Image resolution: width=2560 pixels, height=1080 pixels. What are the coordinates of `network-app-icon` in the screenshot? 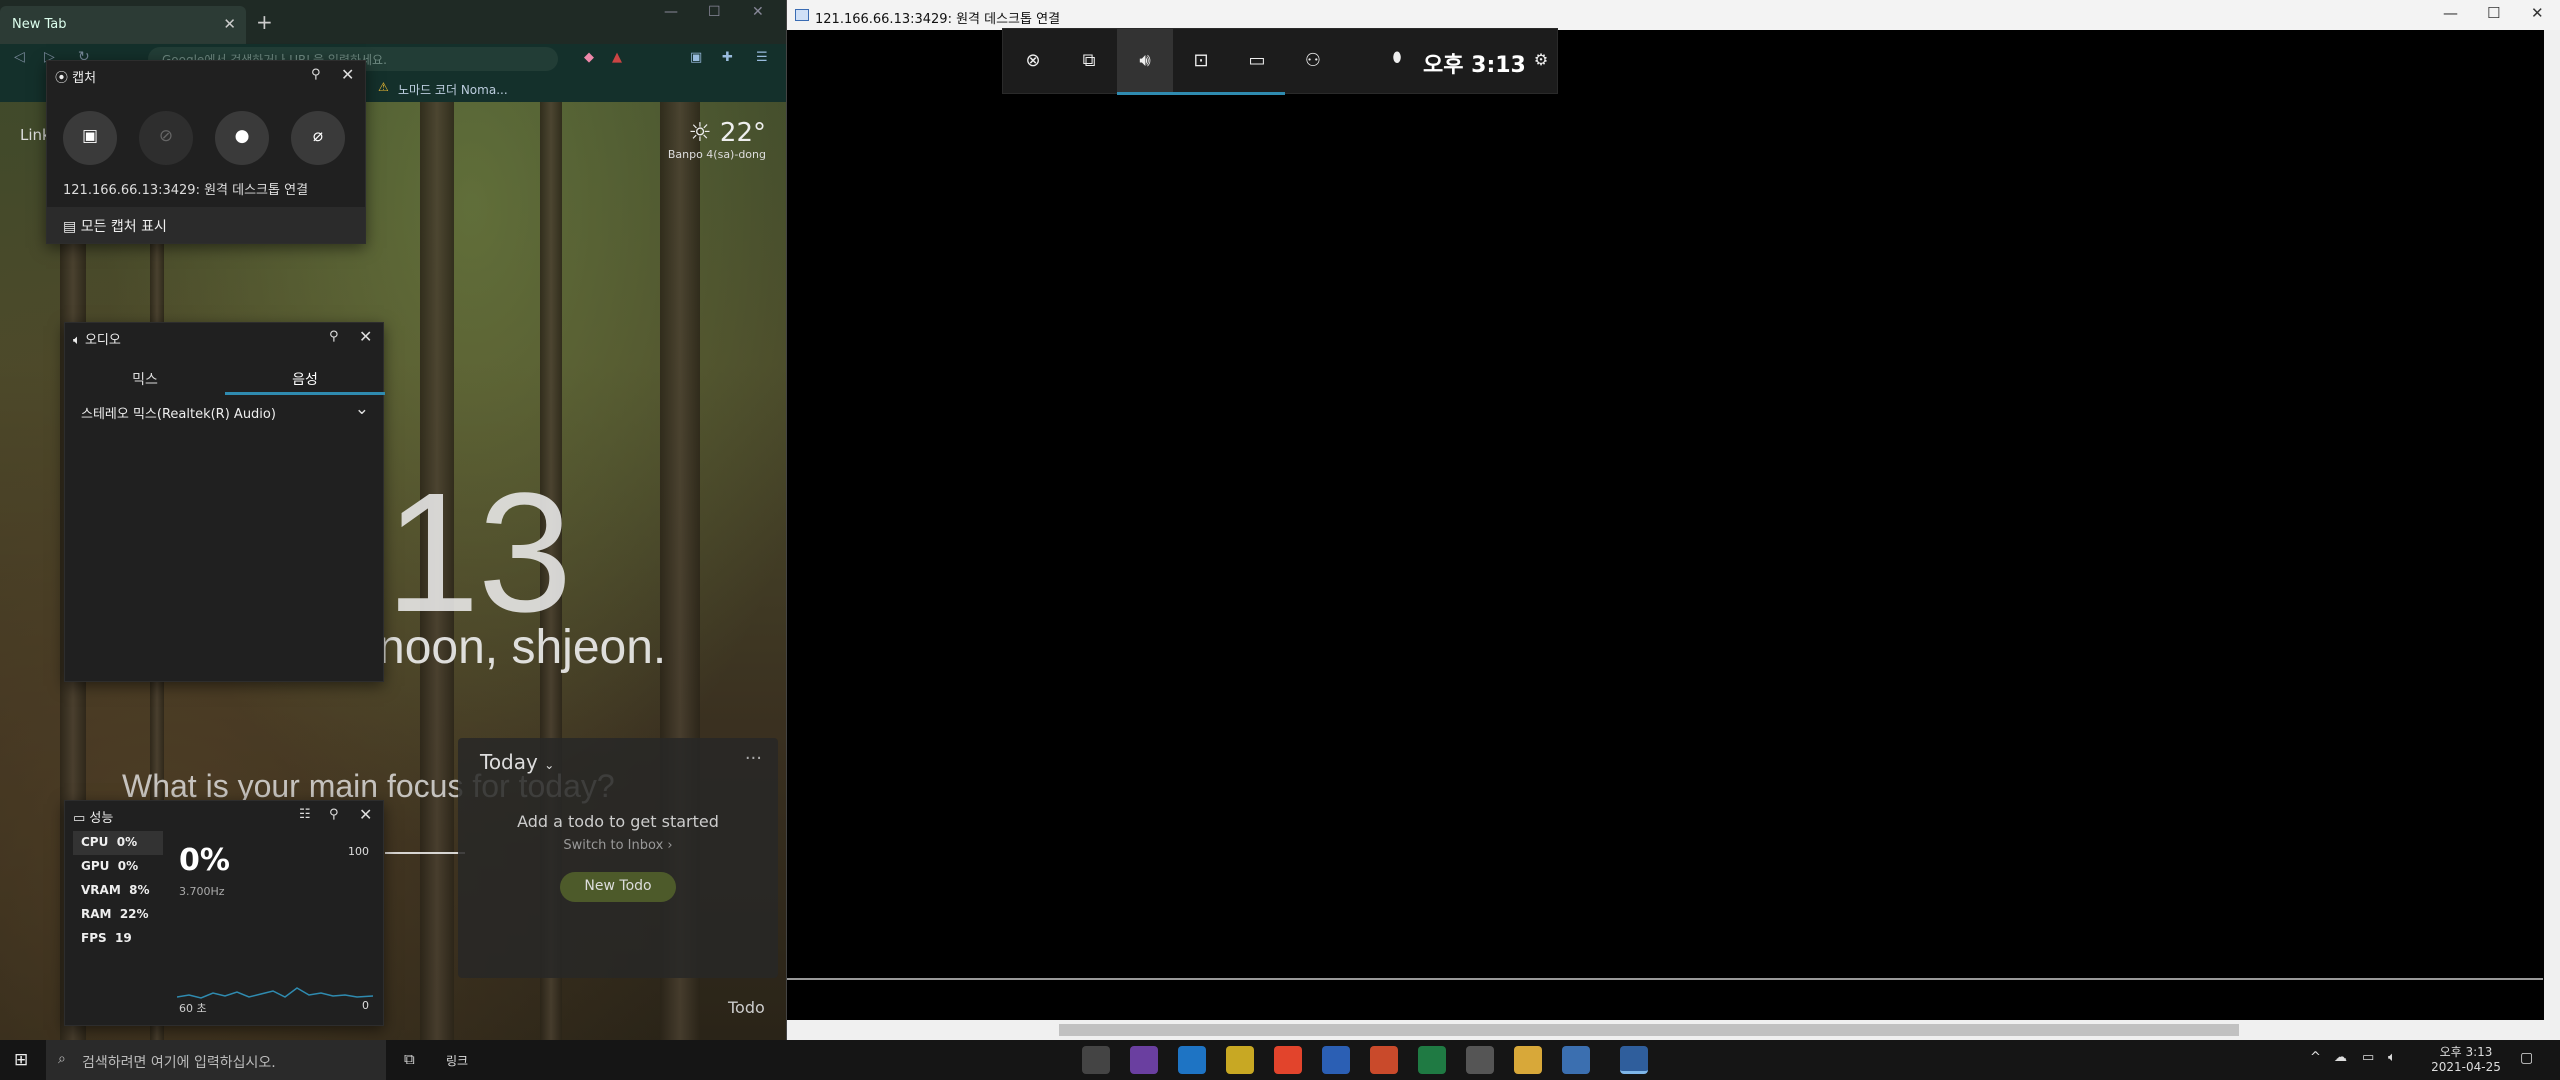 It's located at (1576, 1060).